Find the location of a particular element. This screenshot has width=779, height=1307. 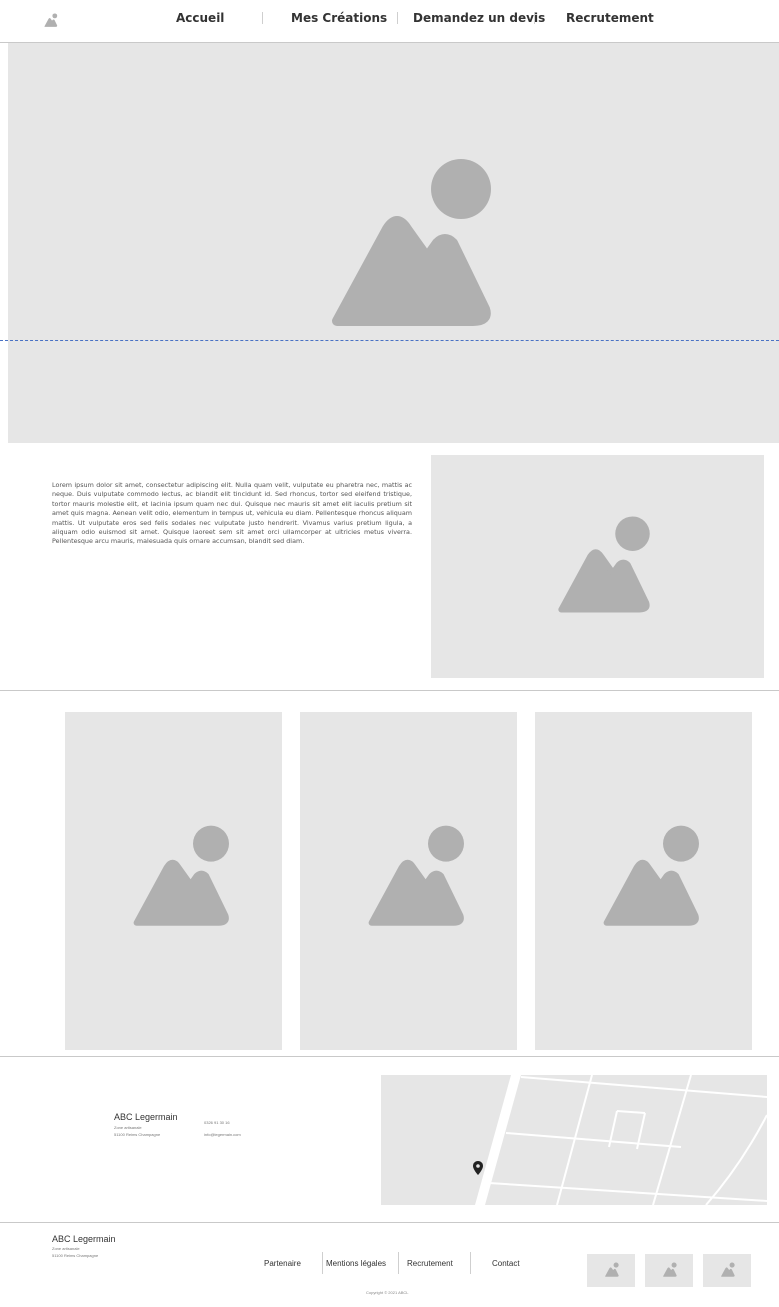

map-roads is located at coordinates (621, 1140).